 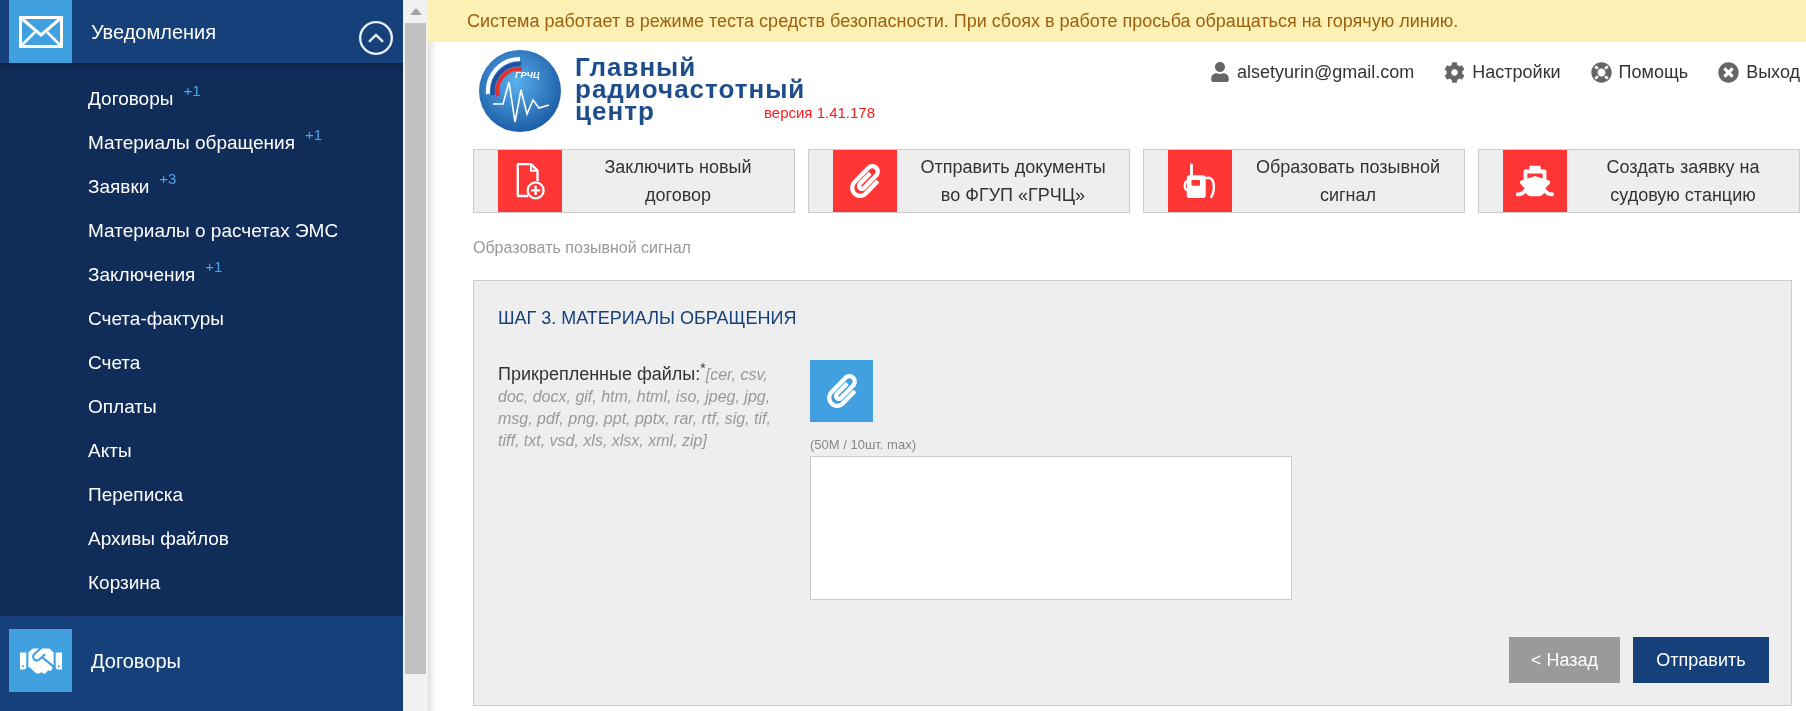 I want to click on attached-files-field, so click(x=1051, y=528).